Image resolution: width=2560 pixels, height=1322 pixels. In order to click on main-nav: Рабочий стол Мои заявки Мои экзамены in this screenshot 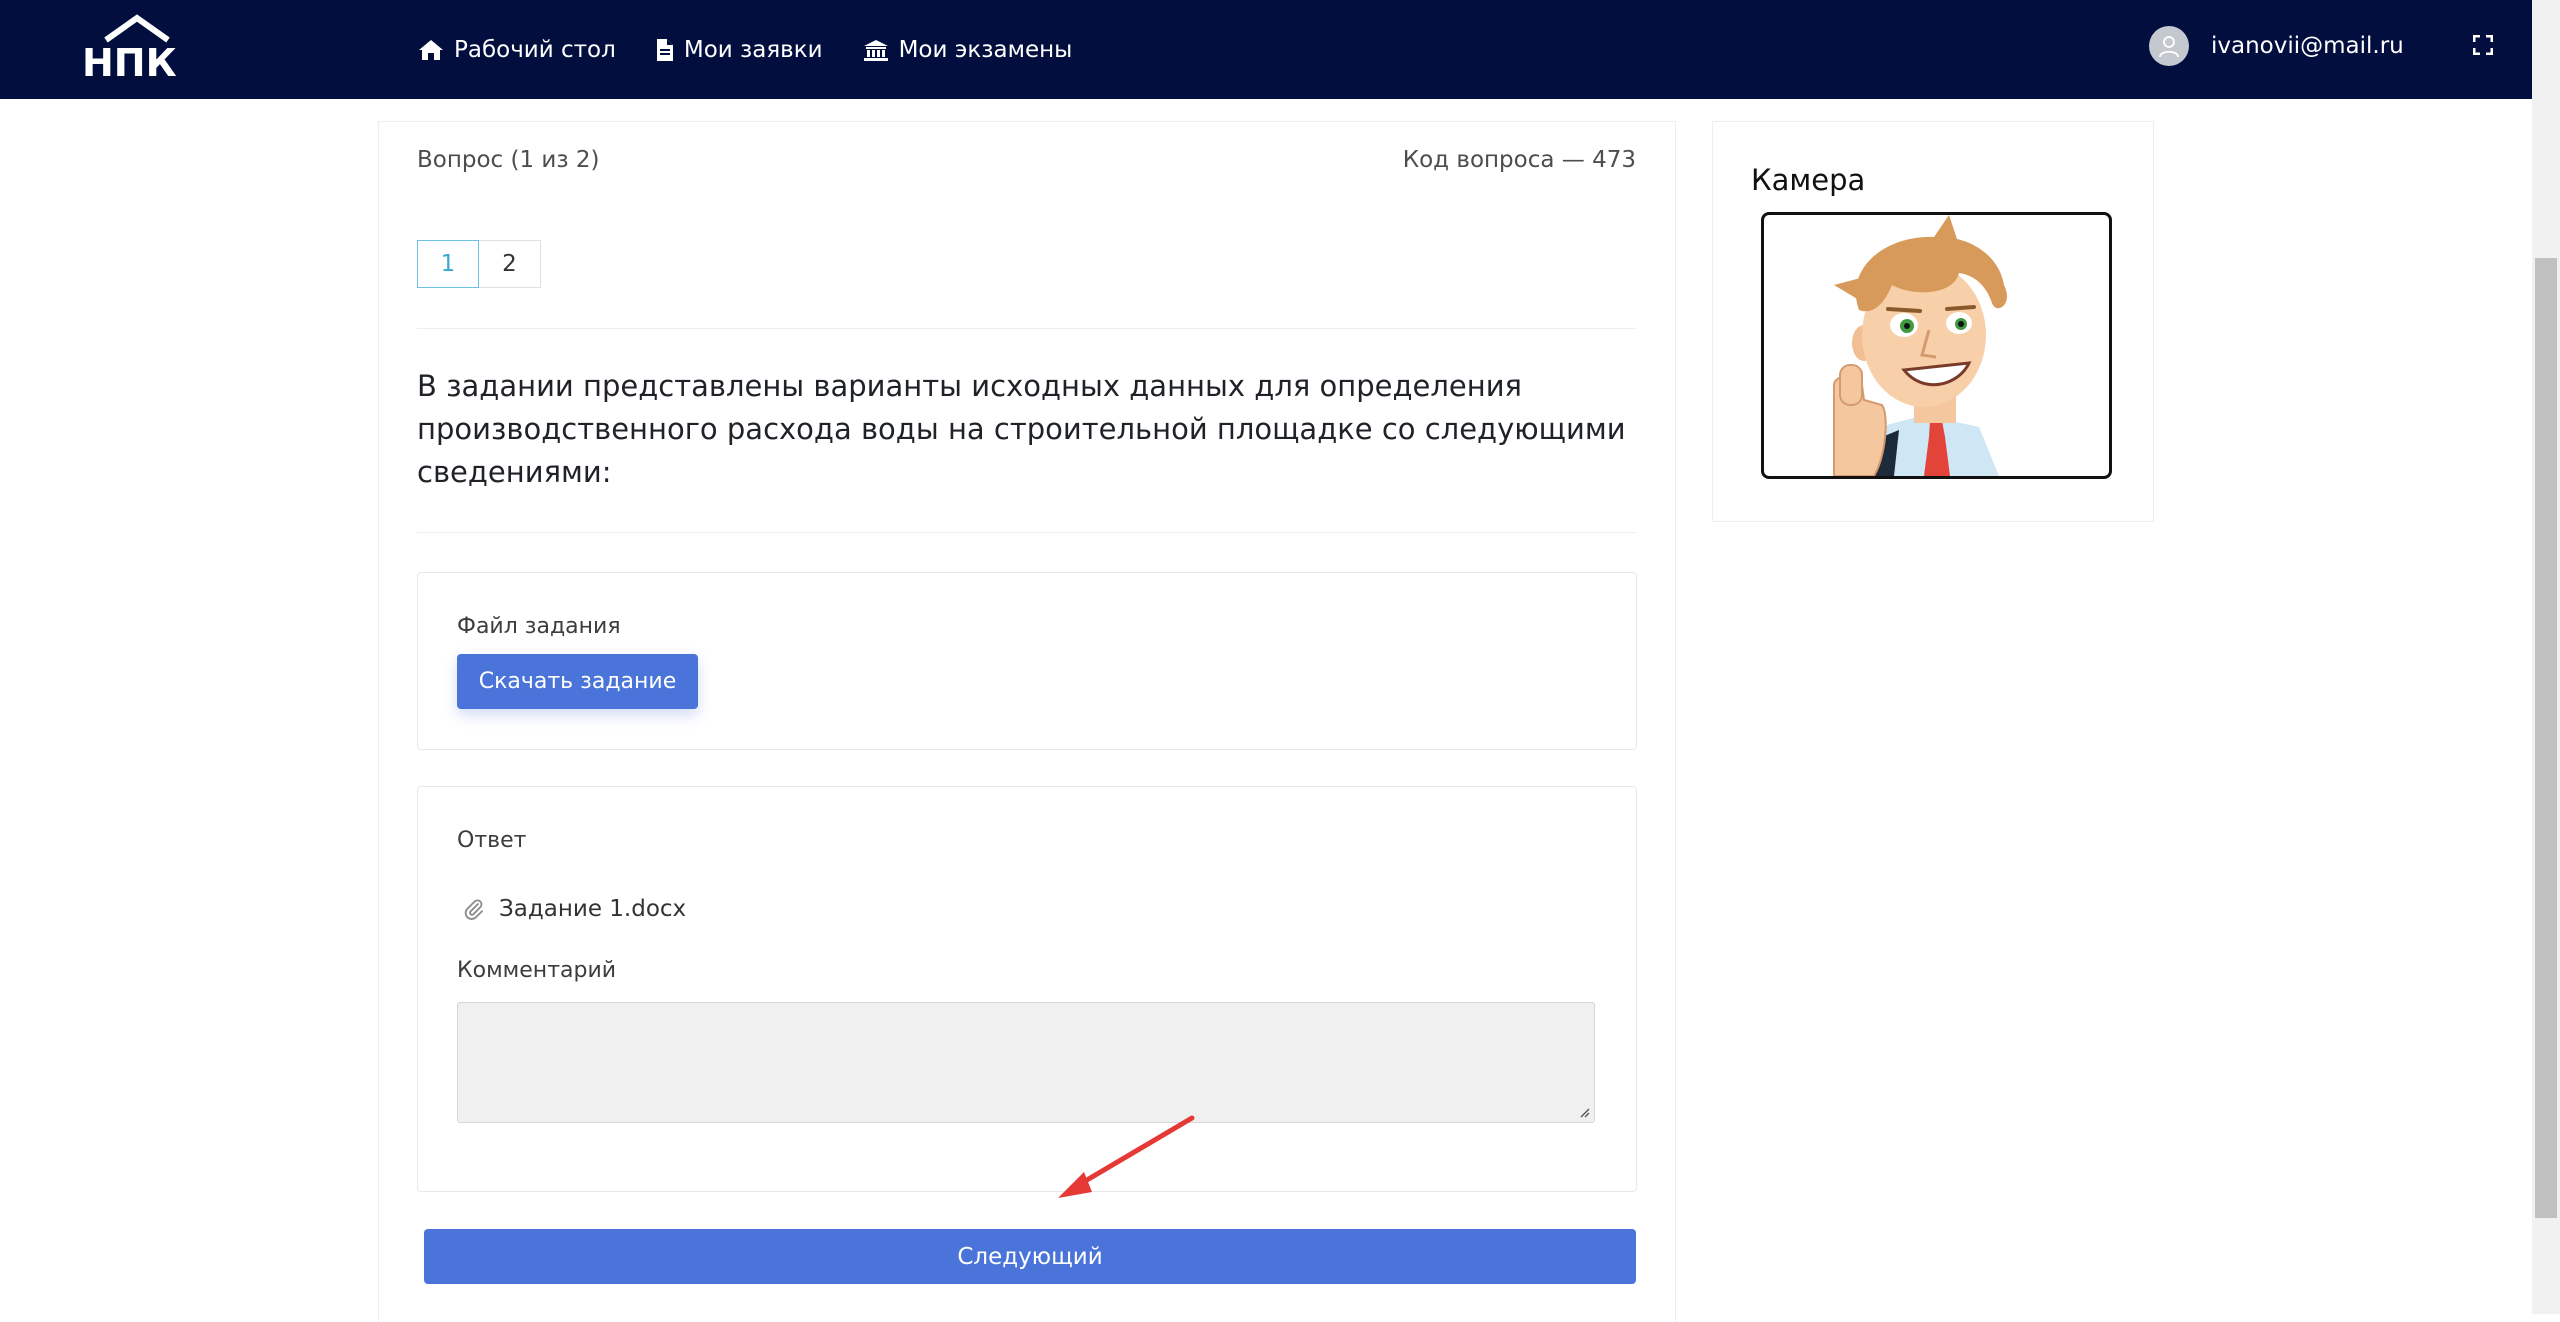, I will do `click(765, 49)`.